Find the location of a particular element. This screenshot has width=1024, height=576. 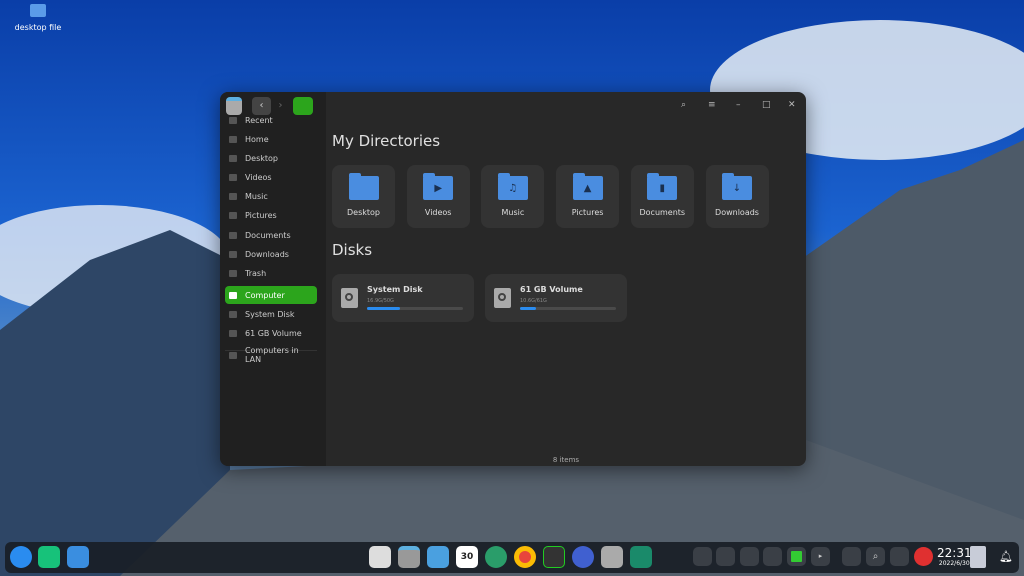

sidebar-item-recent: Recent is located at coordinates (271, 120).